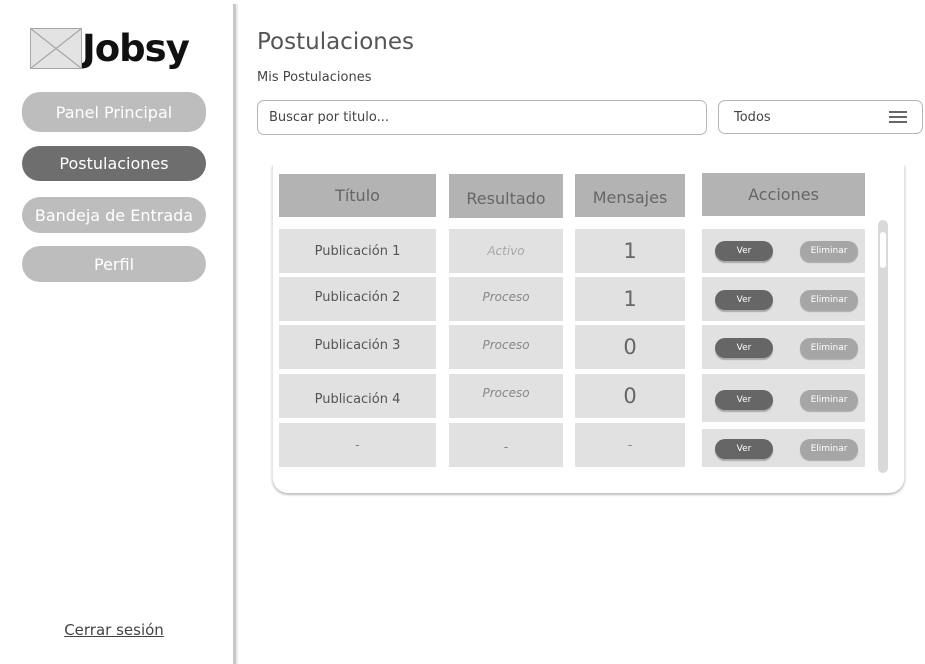 The image size is (925, 664). What do you see at coordinates (506, 251) in the screenshot?
I see `row1-resultado: Activo` at bounding box center [506, 251].